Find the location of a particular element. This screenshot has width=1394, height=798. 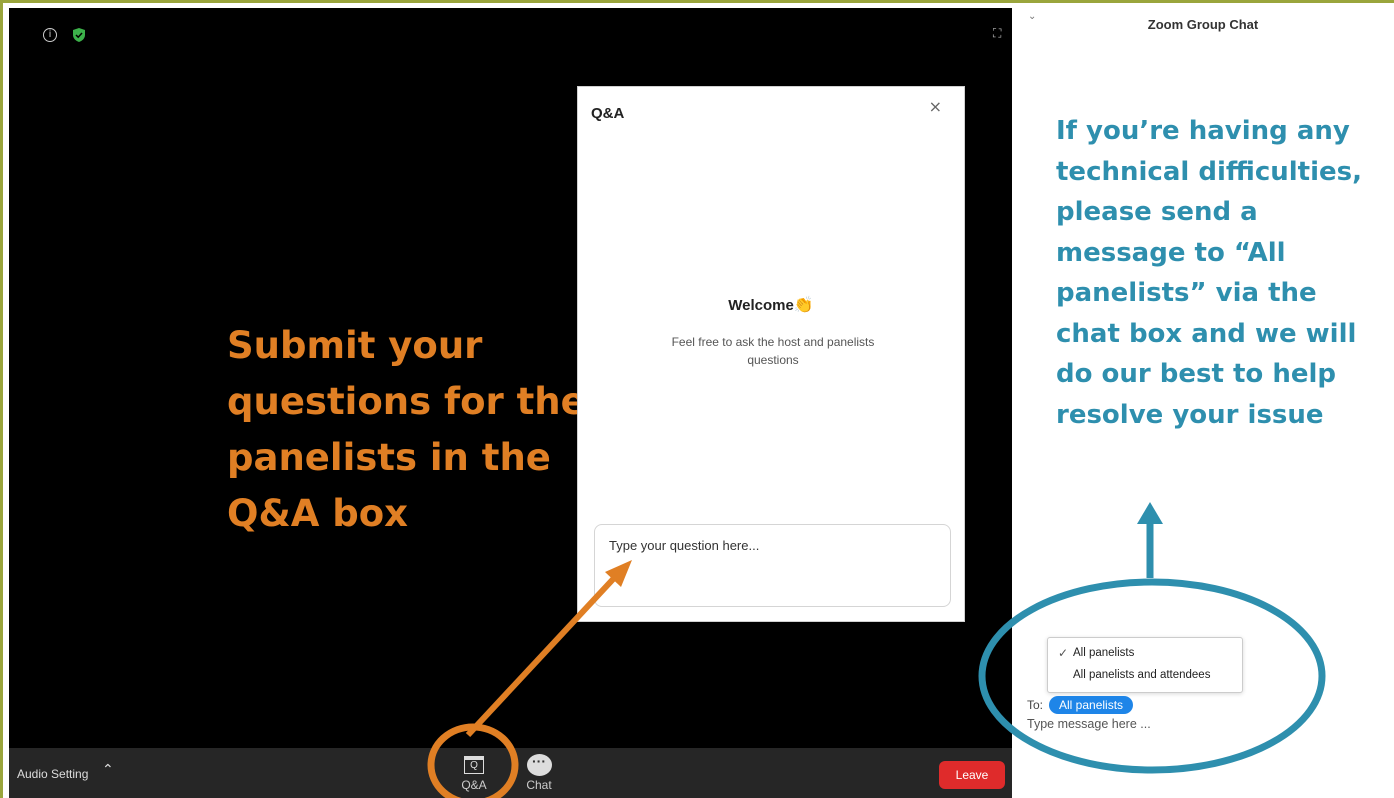

recipient-selector: All panelists is located at coordinates (1091, 705).